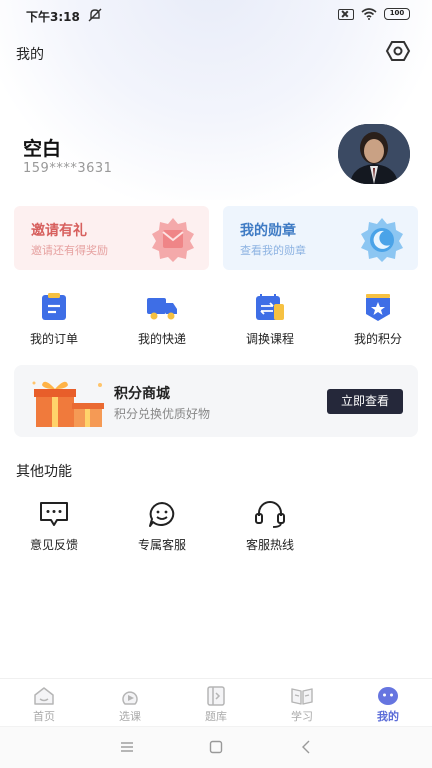  Describe the element at coordinates (216, 16) in the screenshot. I see `status-bar: 下午3:18 100` at that location.